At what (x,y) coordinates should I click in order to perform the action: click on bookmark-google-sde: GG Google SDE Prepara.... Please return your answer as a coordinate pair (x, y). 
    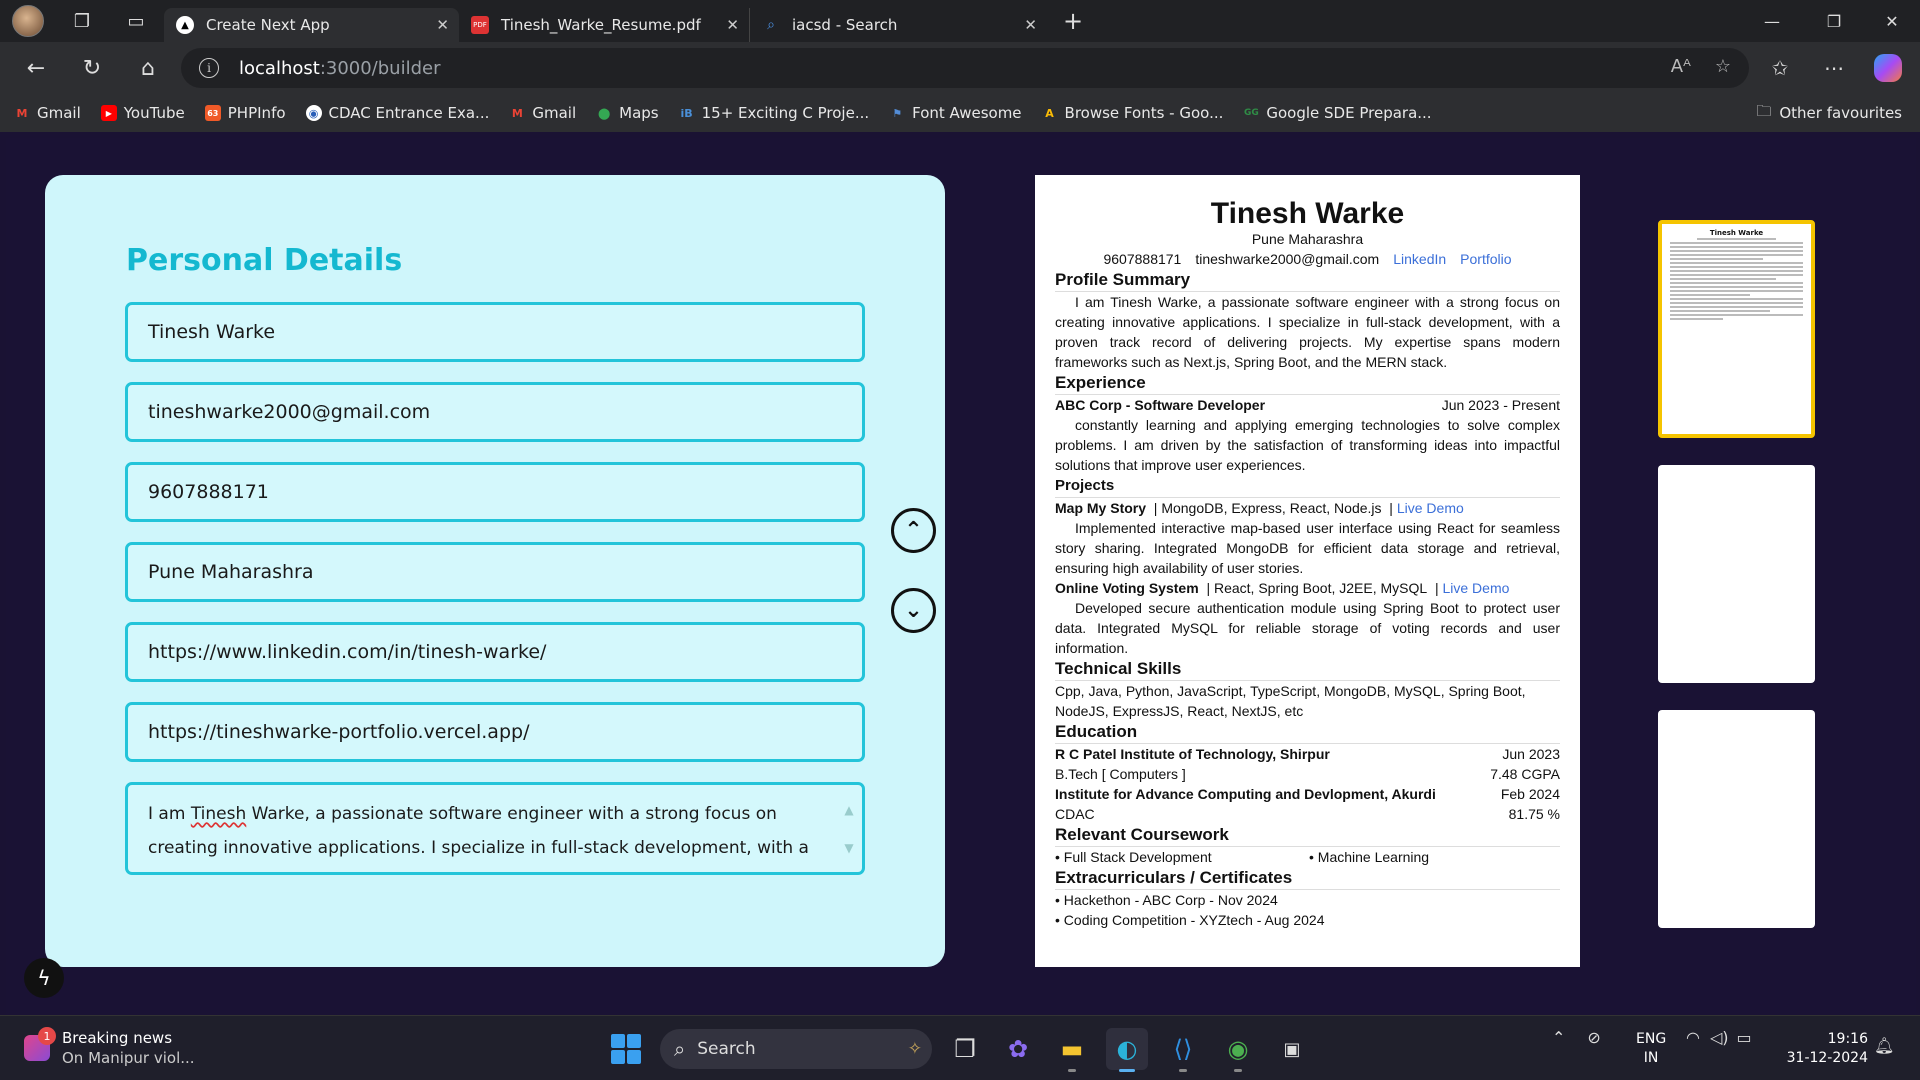
    Looking at the image, I should click on (1337, 113).